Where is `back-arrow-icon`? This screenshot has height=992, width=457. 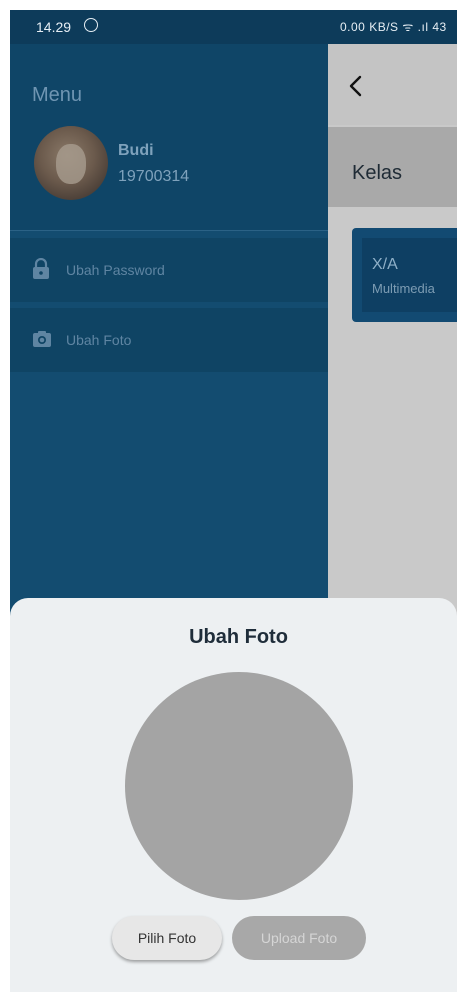
back-arrow-icon is located at coordinates (357, 86).